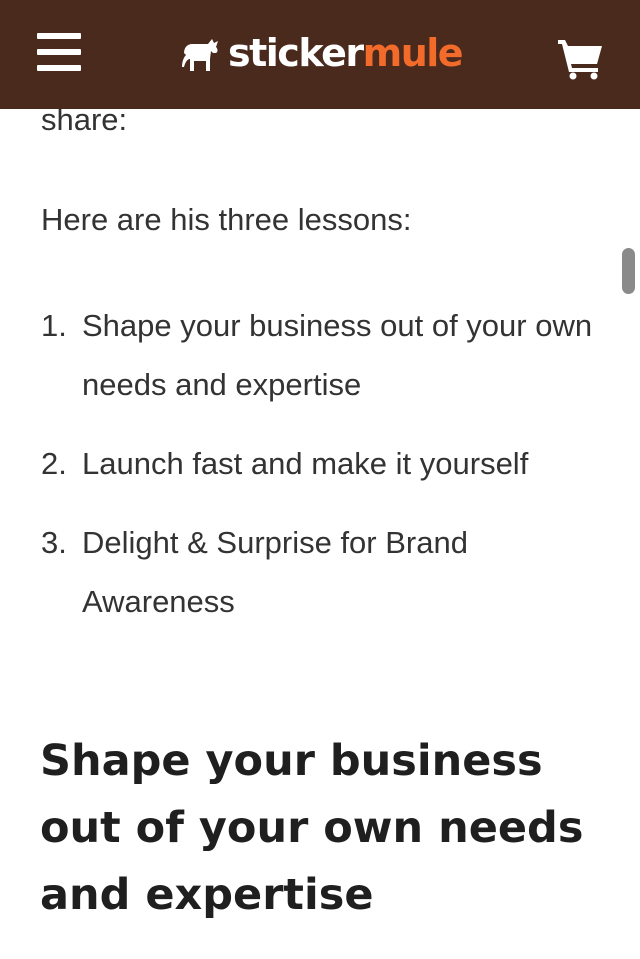 This screenshot has width=640, height=959. I want to click on hamburger-menu-icon, so click(59, 53).